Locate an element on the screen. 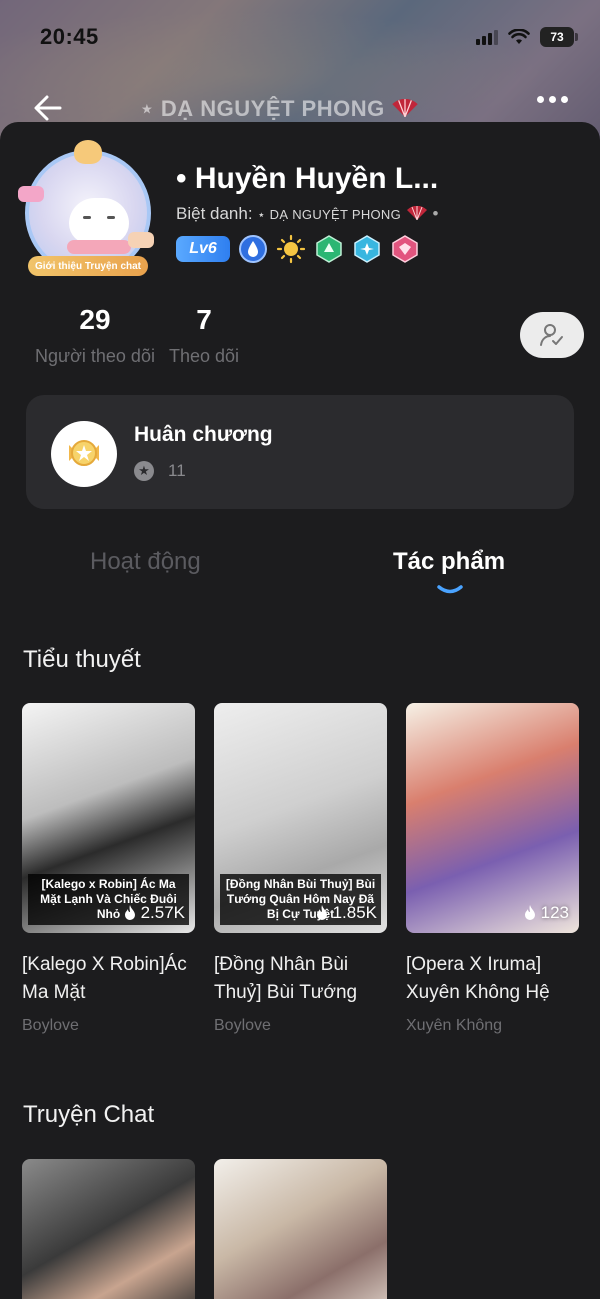  avatar-character is located at coordinates (99, 221).